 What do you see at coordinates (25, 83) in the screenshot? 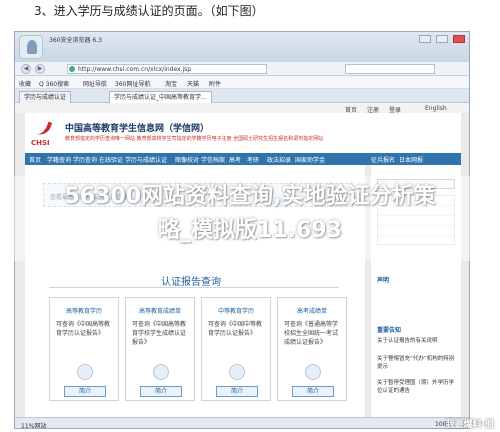
I see `favorite-item: 收藏` at bounding box center [25, 83].